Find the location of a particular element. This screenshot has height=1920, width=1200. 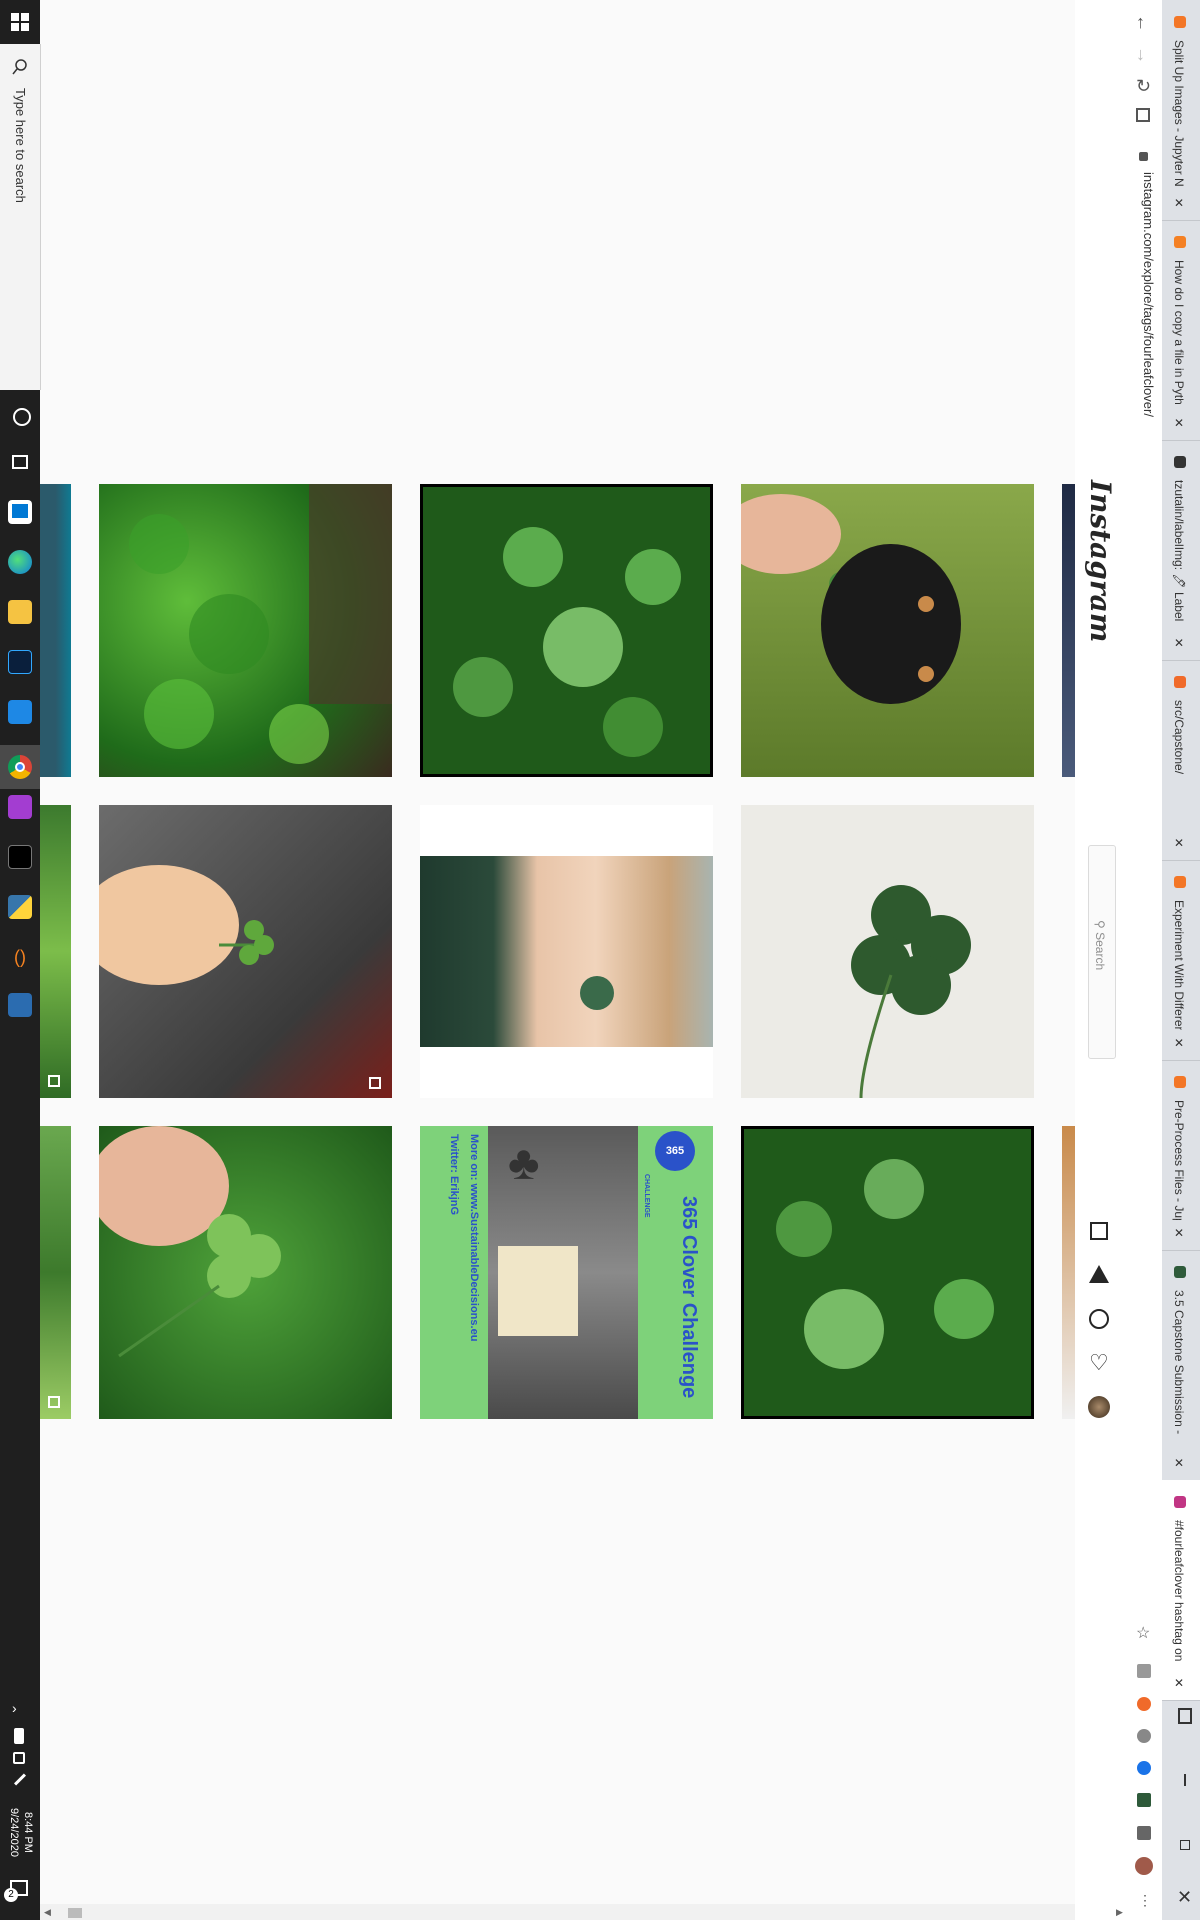

explore-icon is located at coordinates (1099, 1319).